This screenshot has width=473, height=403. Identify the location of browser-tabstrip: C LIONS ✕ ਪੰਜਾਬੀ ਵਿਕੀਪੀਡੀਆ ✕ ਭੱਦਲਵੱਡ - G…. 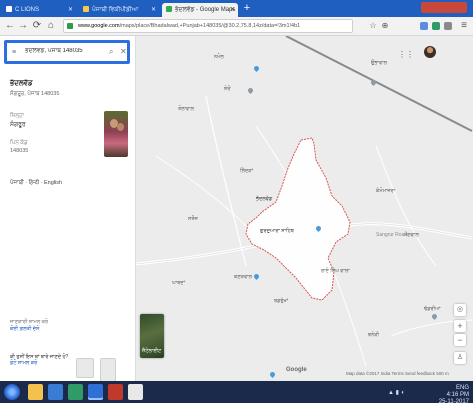
(236, 8).